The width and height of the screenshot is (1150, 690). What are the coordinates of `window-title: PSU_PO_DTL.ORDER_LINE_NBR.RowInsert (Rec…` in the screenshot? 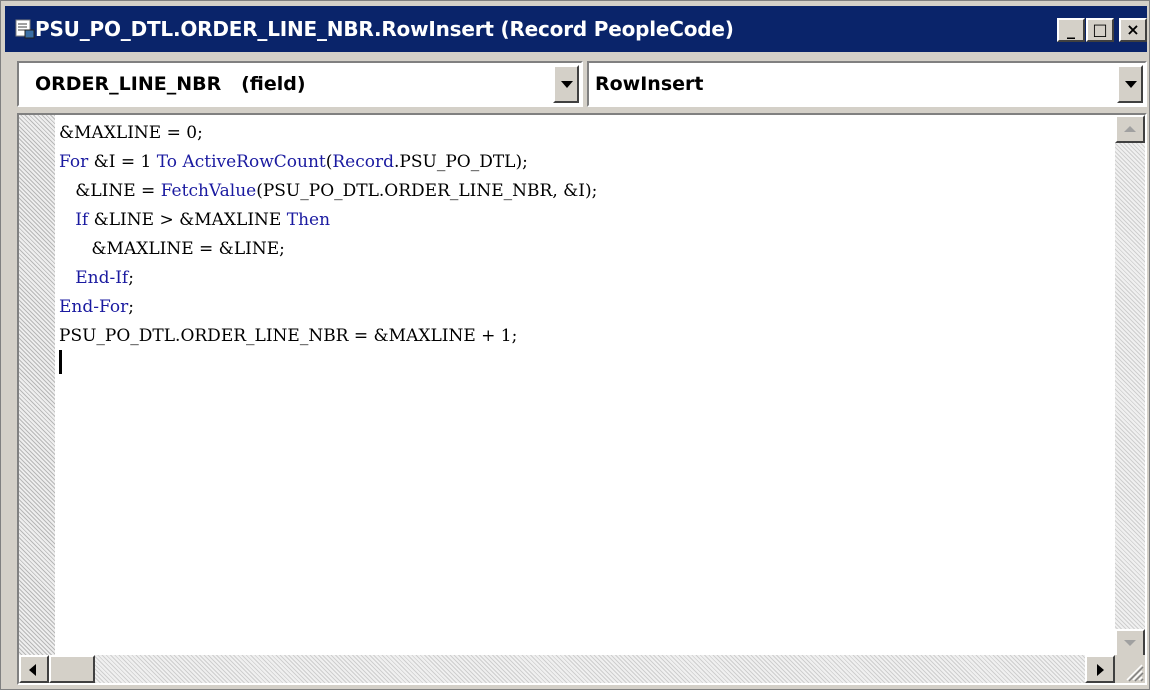 It's located at (384, 29).